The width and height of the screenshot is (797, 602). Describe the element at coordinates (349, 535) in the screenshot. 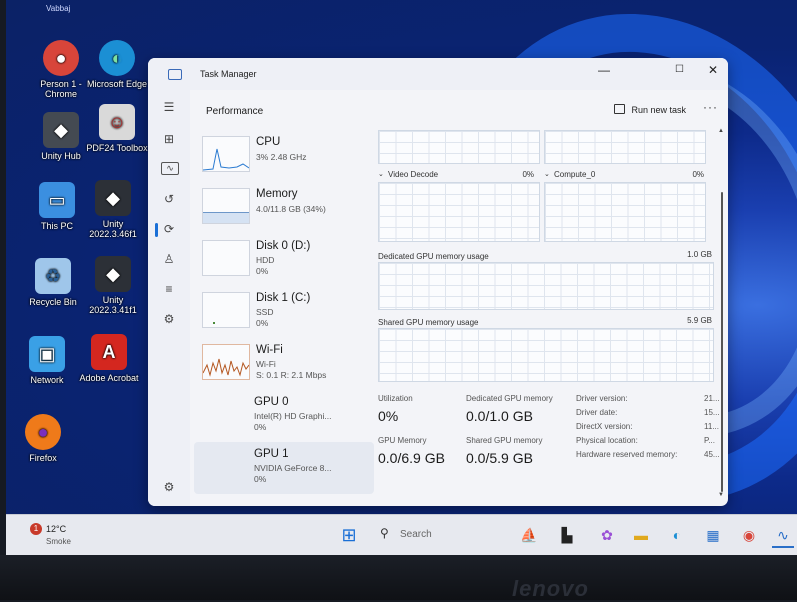

I see `start-button: ⊞` at that location.